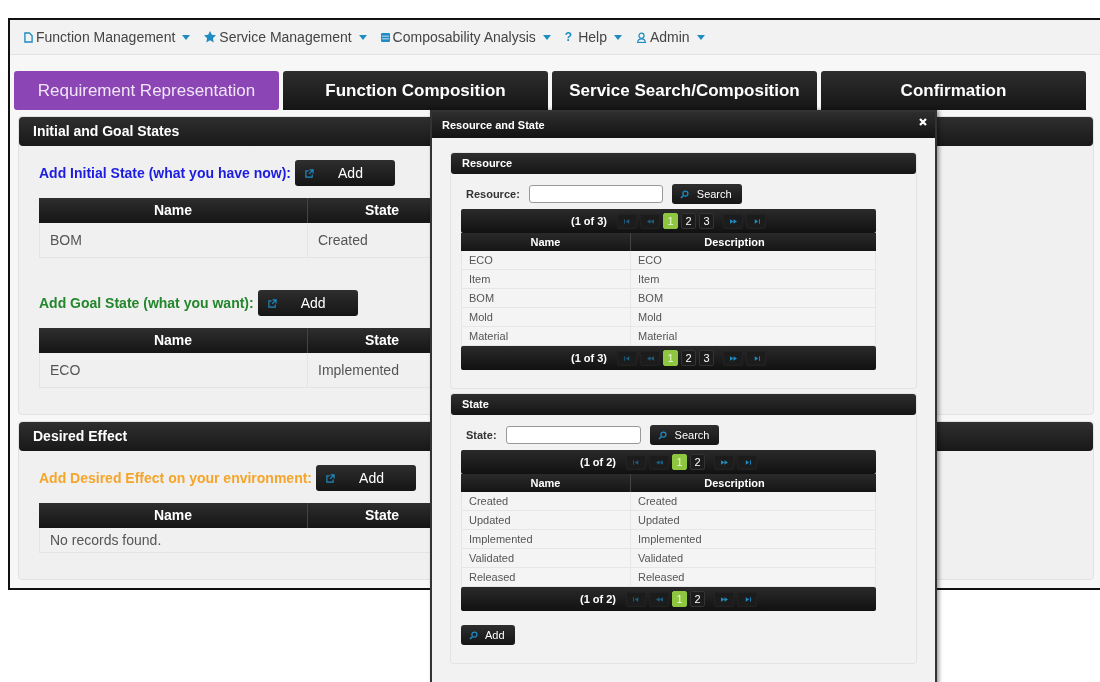  Describe the element at coordinates (415, 90) in the screenshot. I see `tab: Function Composition` at that location.